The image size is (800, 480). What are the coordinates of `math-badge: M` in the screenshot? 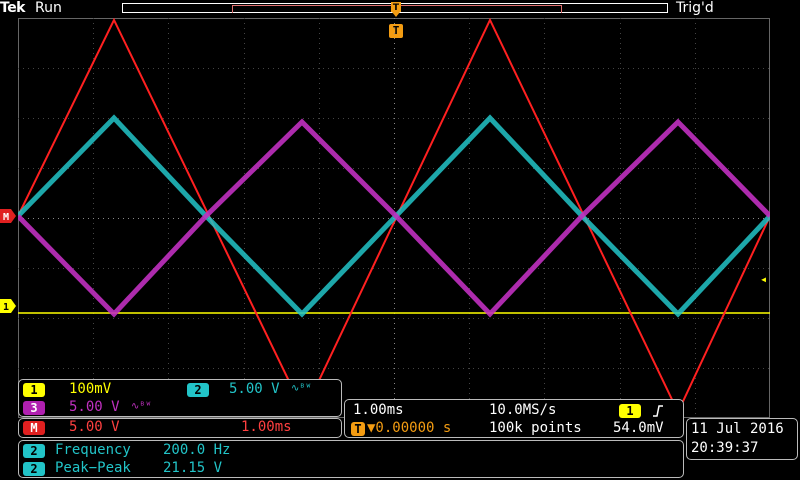 It's located at (34, 428).